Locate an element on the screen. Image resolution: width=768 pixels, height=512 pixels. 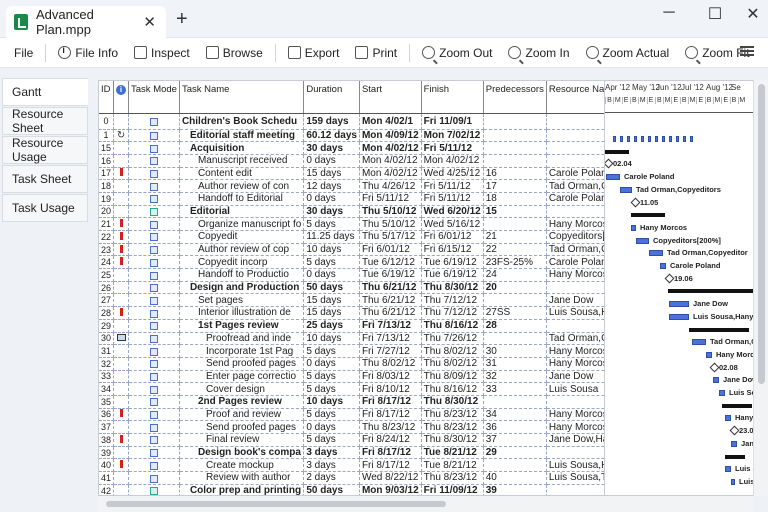
sidebar-item-resource-sheet: Resource Sheet is located at coordinates (45, 121).